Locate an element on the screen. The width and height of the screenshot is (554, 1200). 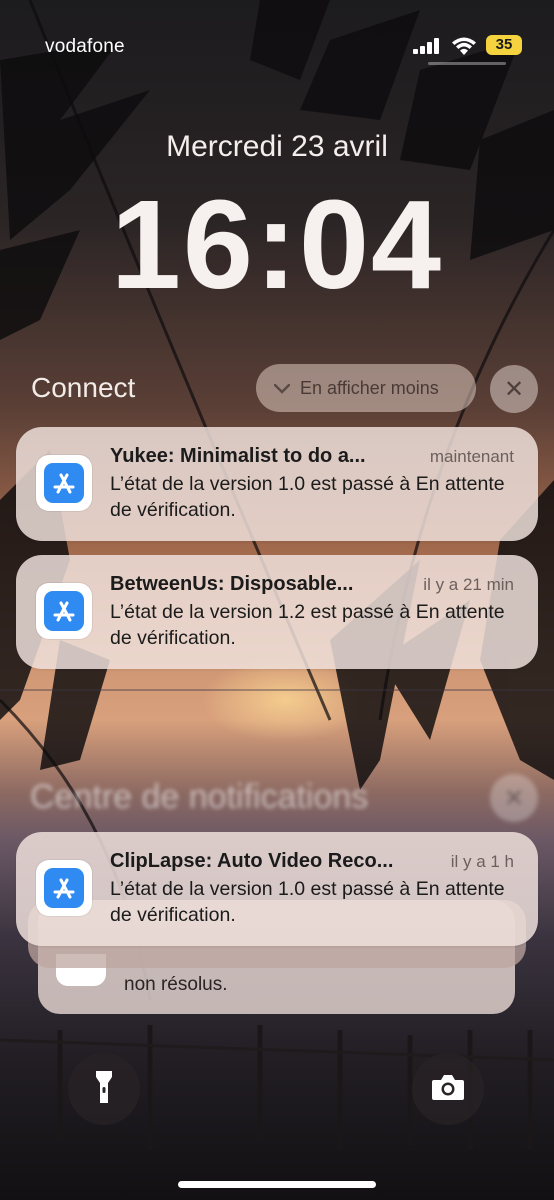
camera-icon is located at coordinates (448, 1089).